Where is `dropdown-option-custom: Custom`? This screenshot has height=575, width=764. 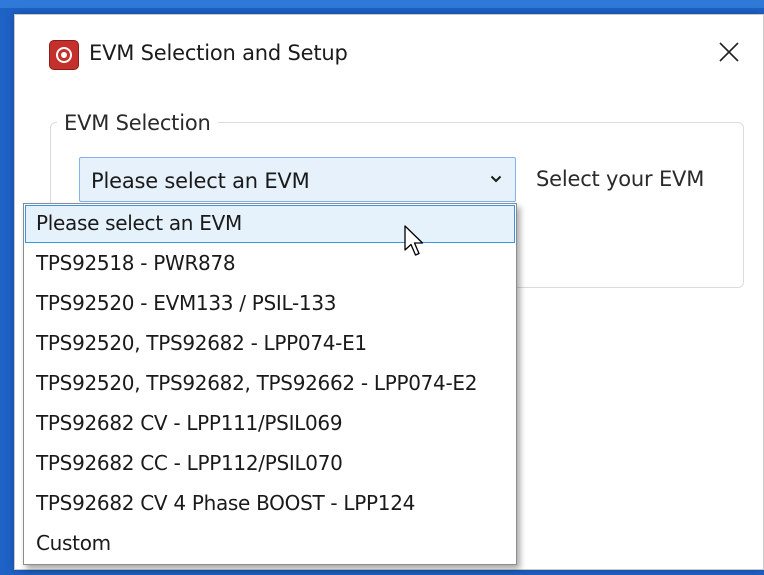 dropdown-option-custom: Custom is located at coordinates (270, 544).